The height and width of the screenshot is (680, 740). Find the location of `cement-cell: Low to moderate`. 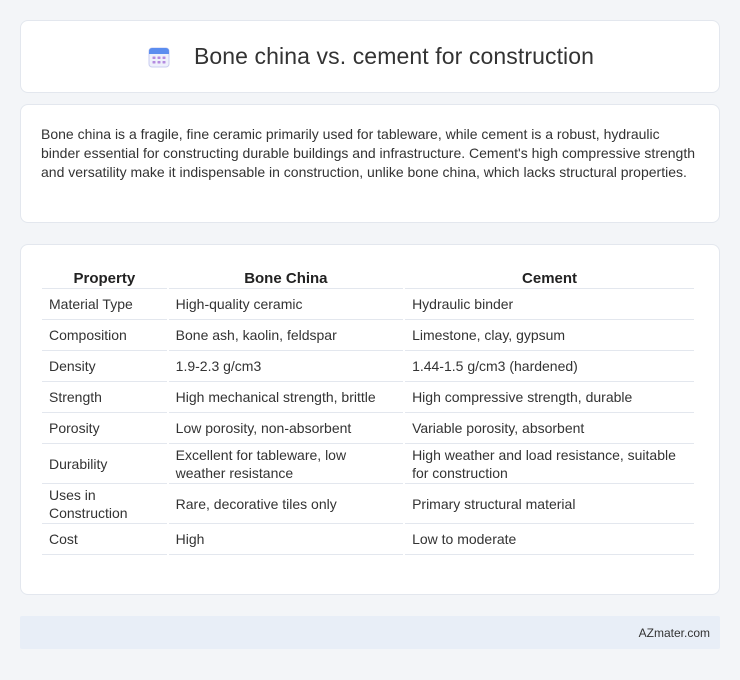

cement-cell: Low to moderate is located at coordinates (549, 539).